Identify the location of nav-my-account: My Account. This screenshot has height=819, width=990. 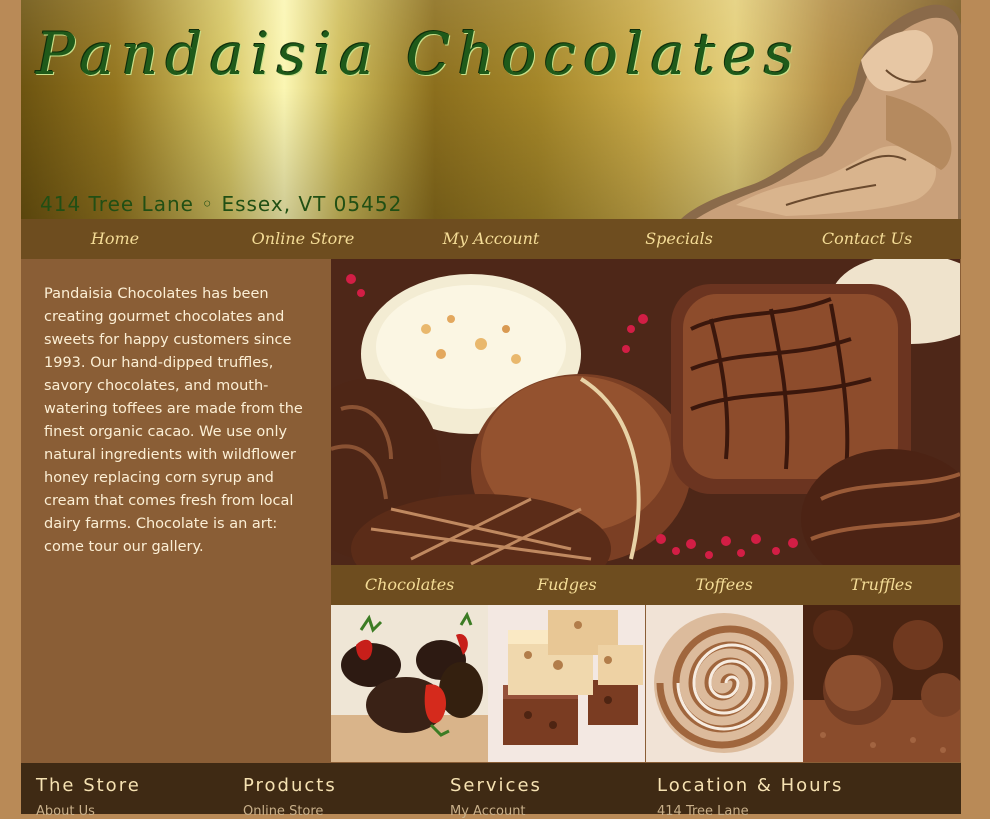
(491, 239).